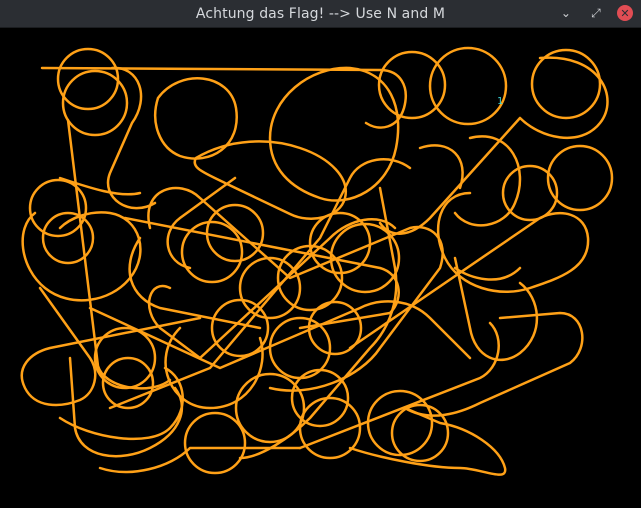 This screenshot has width=641, height=508. What do you see at coordinates (500, 101) in the screenshot?
I see `player-score: 1` at bounding box center [500, 101].